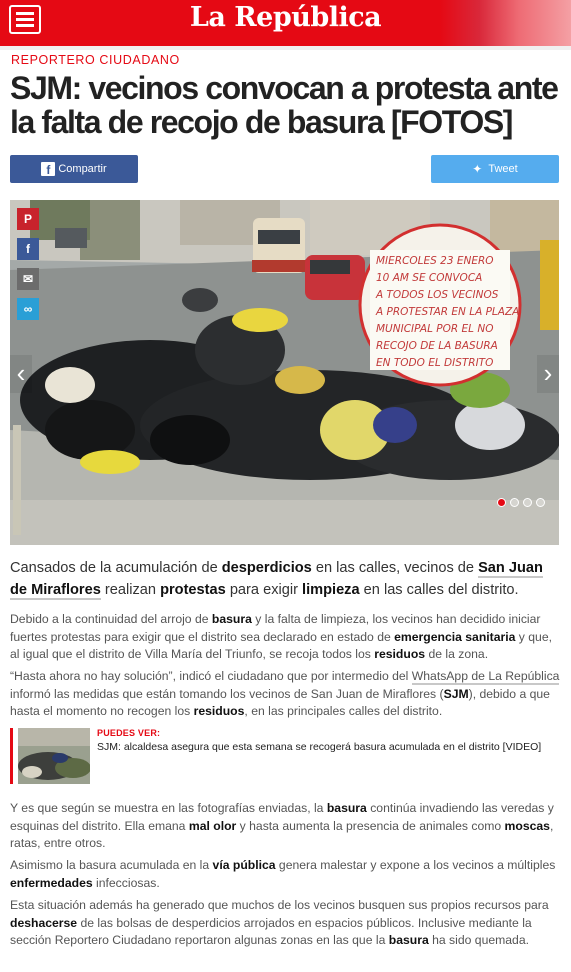  Describe the element at coordinates (193, 590) in the screenshot. I see `lead-bold: protestas` at that location.